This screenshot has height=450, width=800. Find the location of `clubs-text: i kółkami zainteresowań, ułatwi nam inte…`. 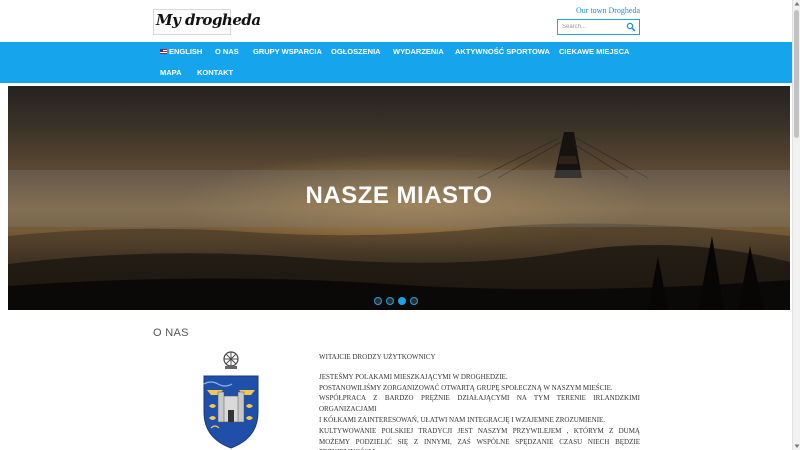

clubs-text: i kółkami zainteresowań, ułatwi nam inte… is located at coordinates (462, 419).